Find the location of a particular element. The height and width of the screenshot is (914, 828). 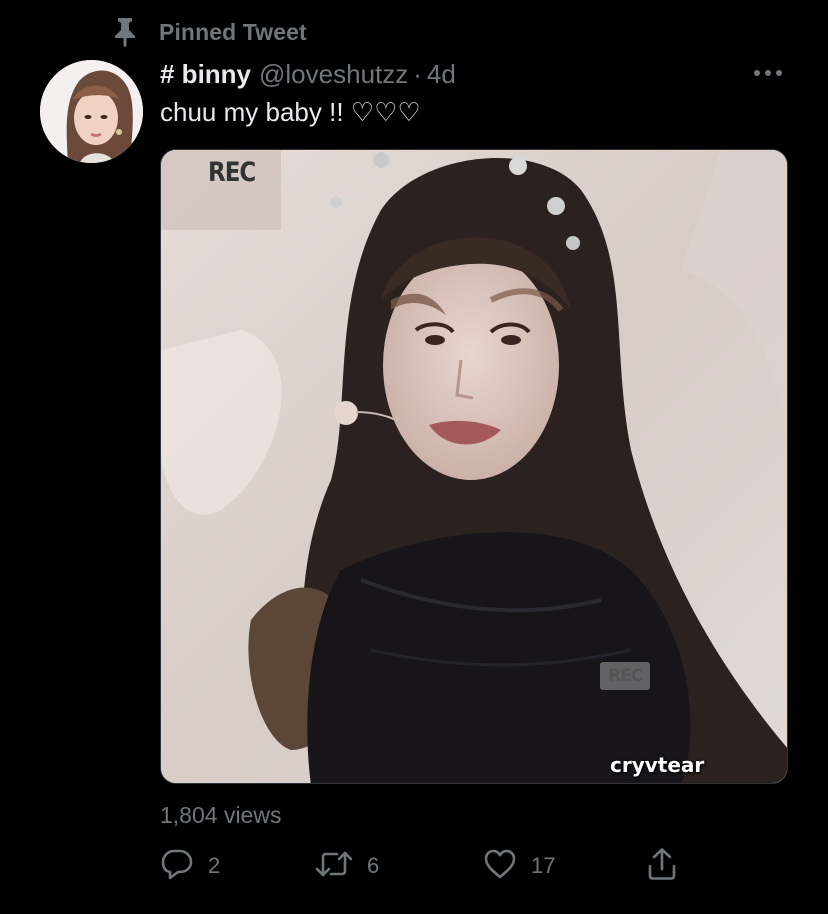

share-icon is located at coordinates (662, 866).